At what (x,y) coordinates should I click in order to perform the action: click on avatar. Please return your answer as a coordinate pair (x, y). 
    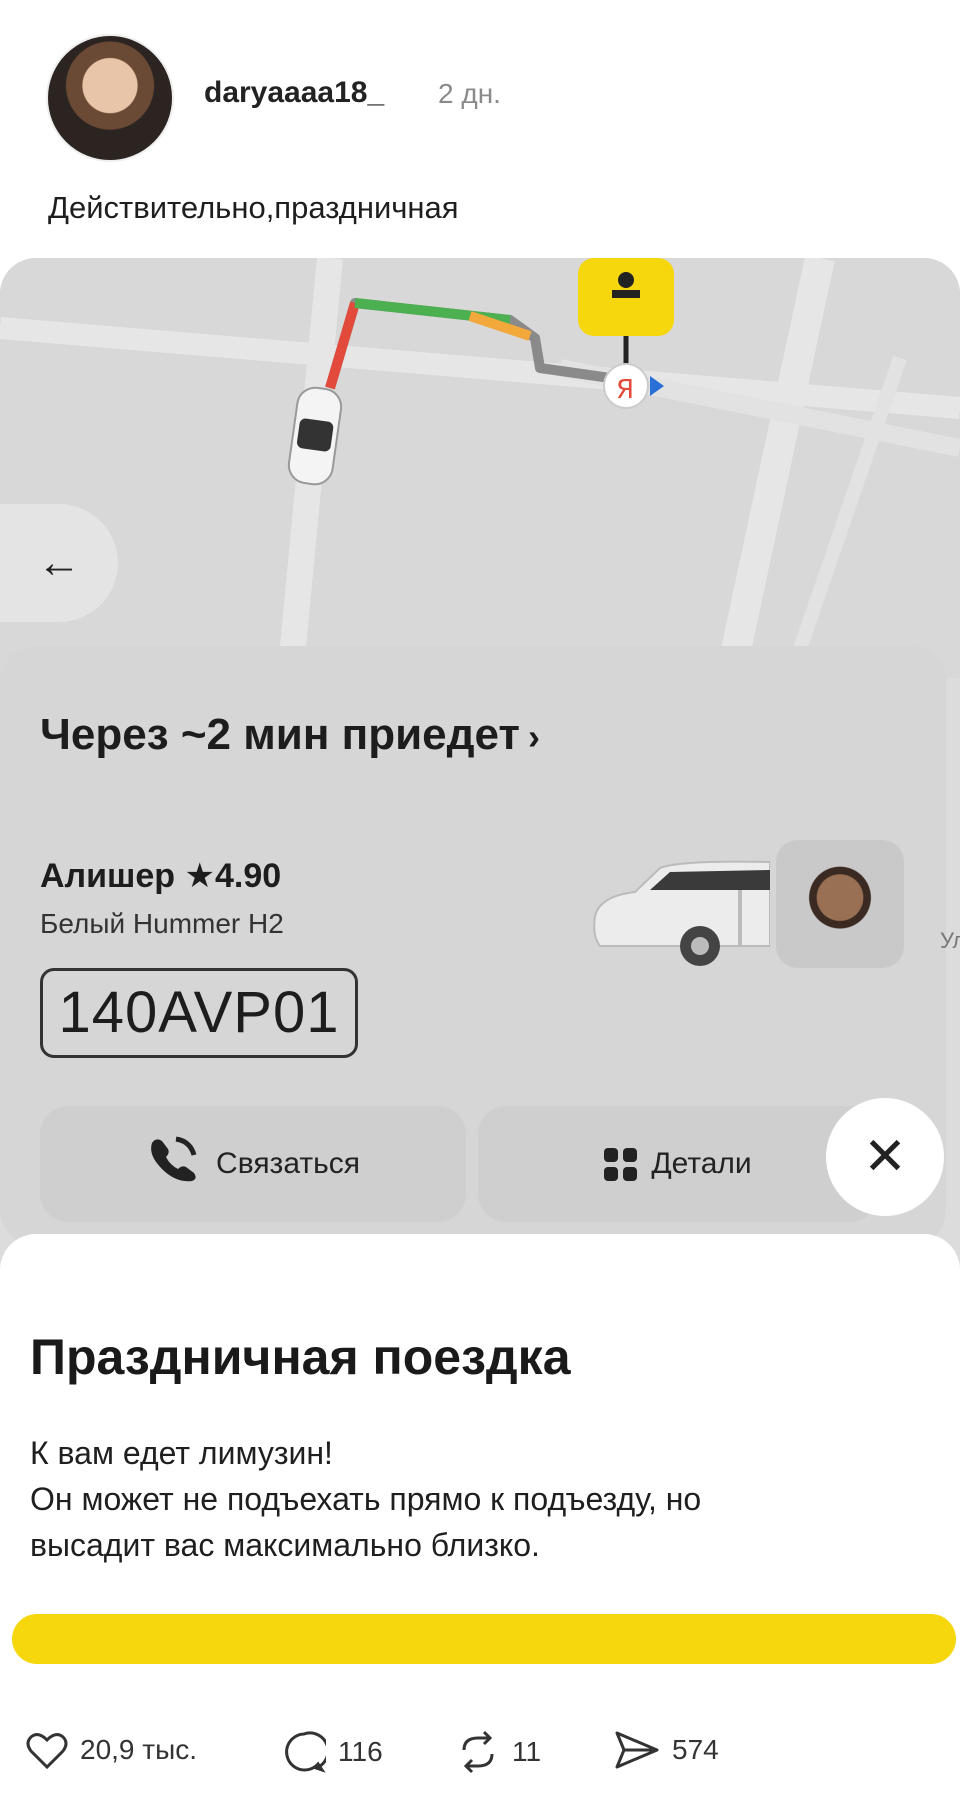
    Looking at the image, I should click on (110, 98).